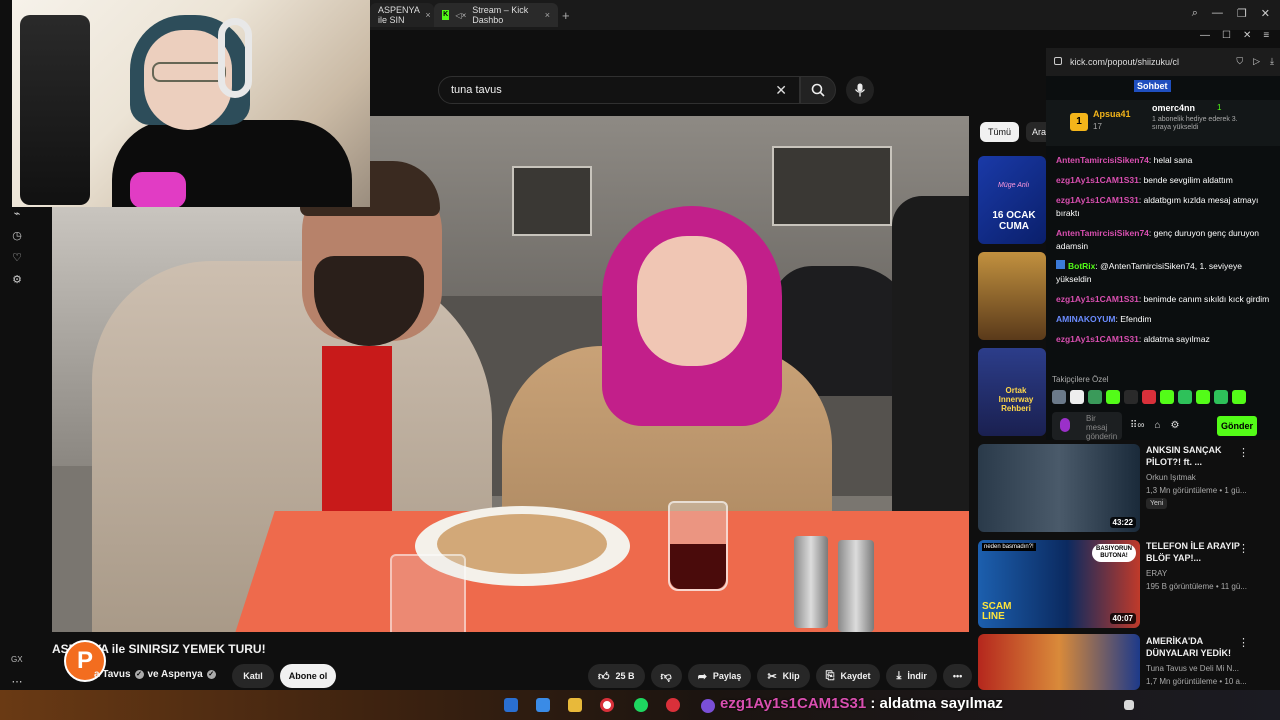 Image resolution: width=1280 pixels, height=720 pixels. What do you see at coordinates (957, 676) in the screenshot?
I see `more-actions-button: •••` at bounding box center [957, 676].